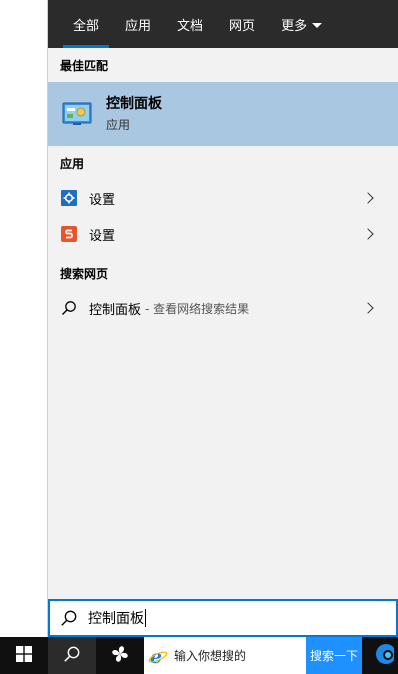  I want to click on web-result: 控制面板 - 查看网络搜索结果, so click(223, 308).